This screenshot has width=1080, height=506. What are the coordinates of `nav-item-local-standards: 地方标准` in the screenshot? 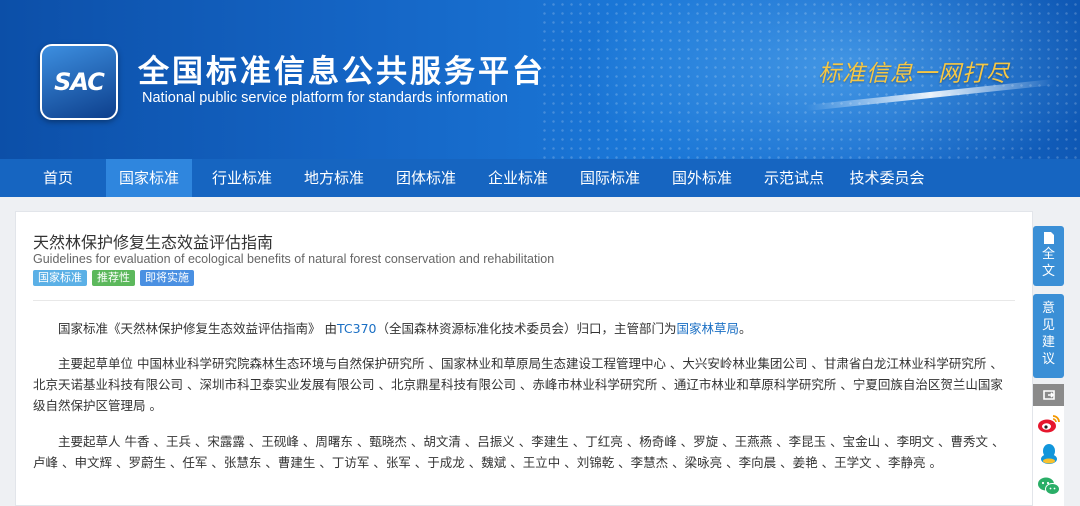 It's located at (334, 178).